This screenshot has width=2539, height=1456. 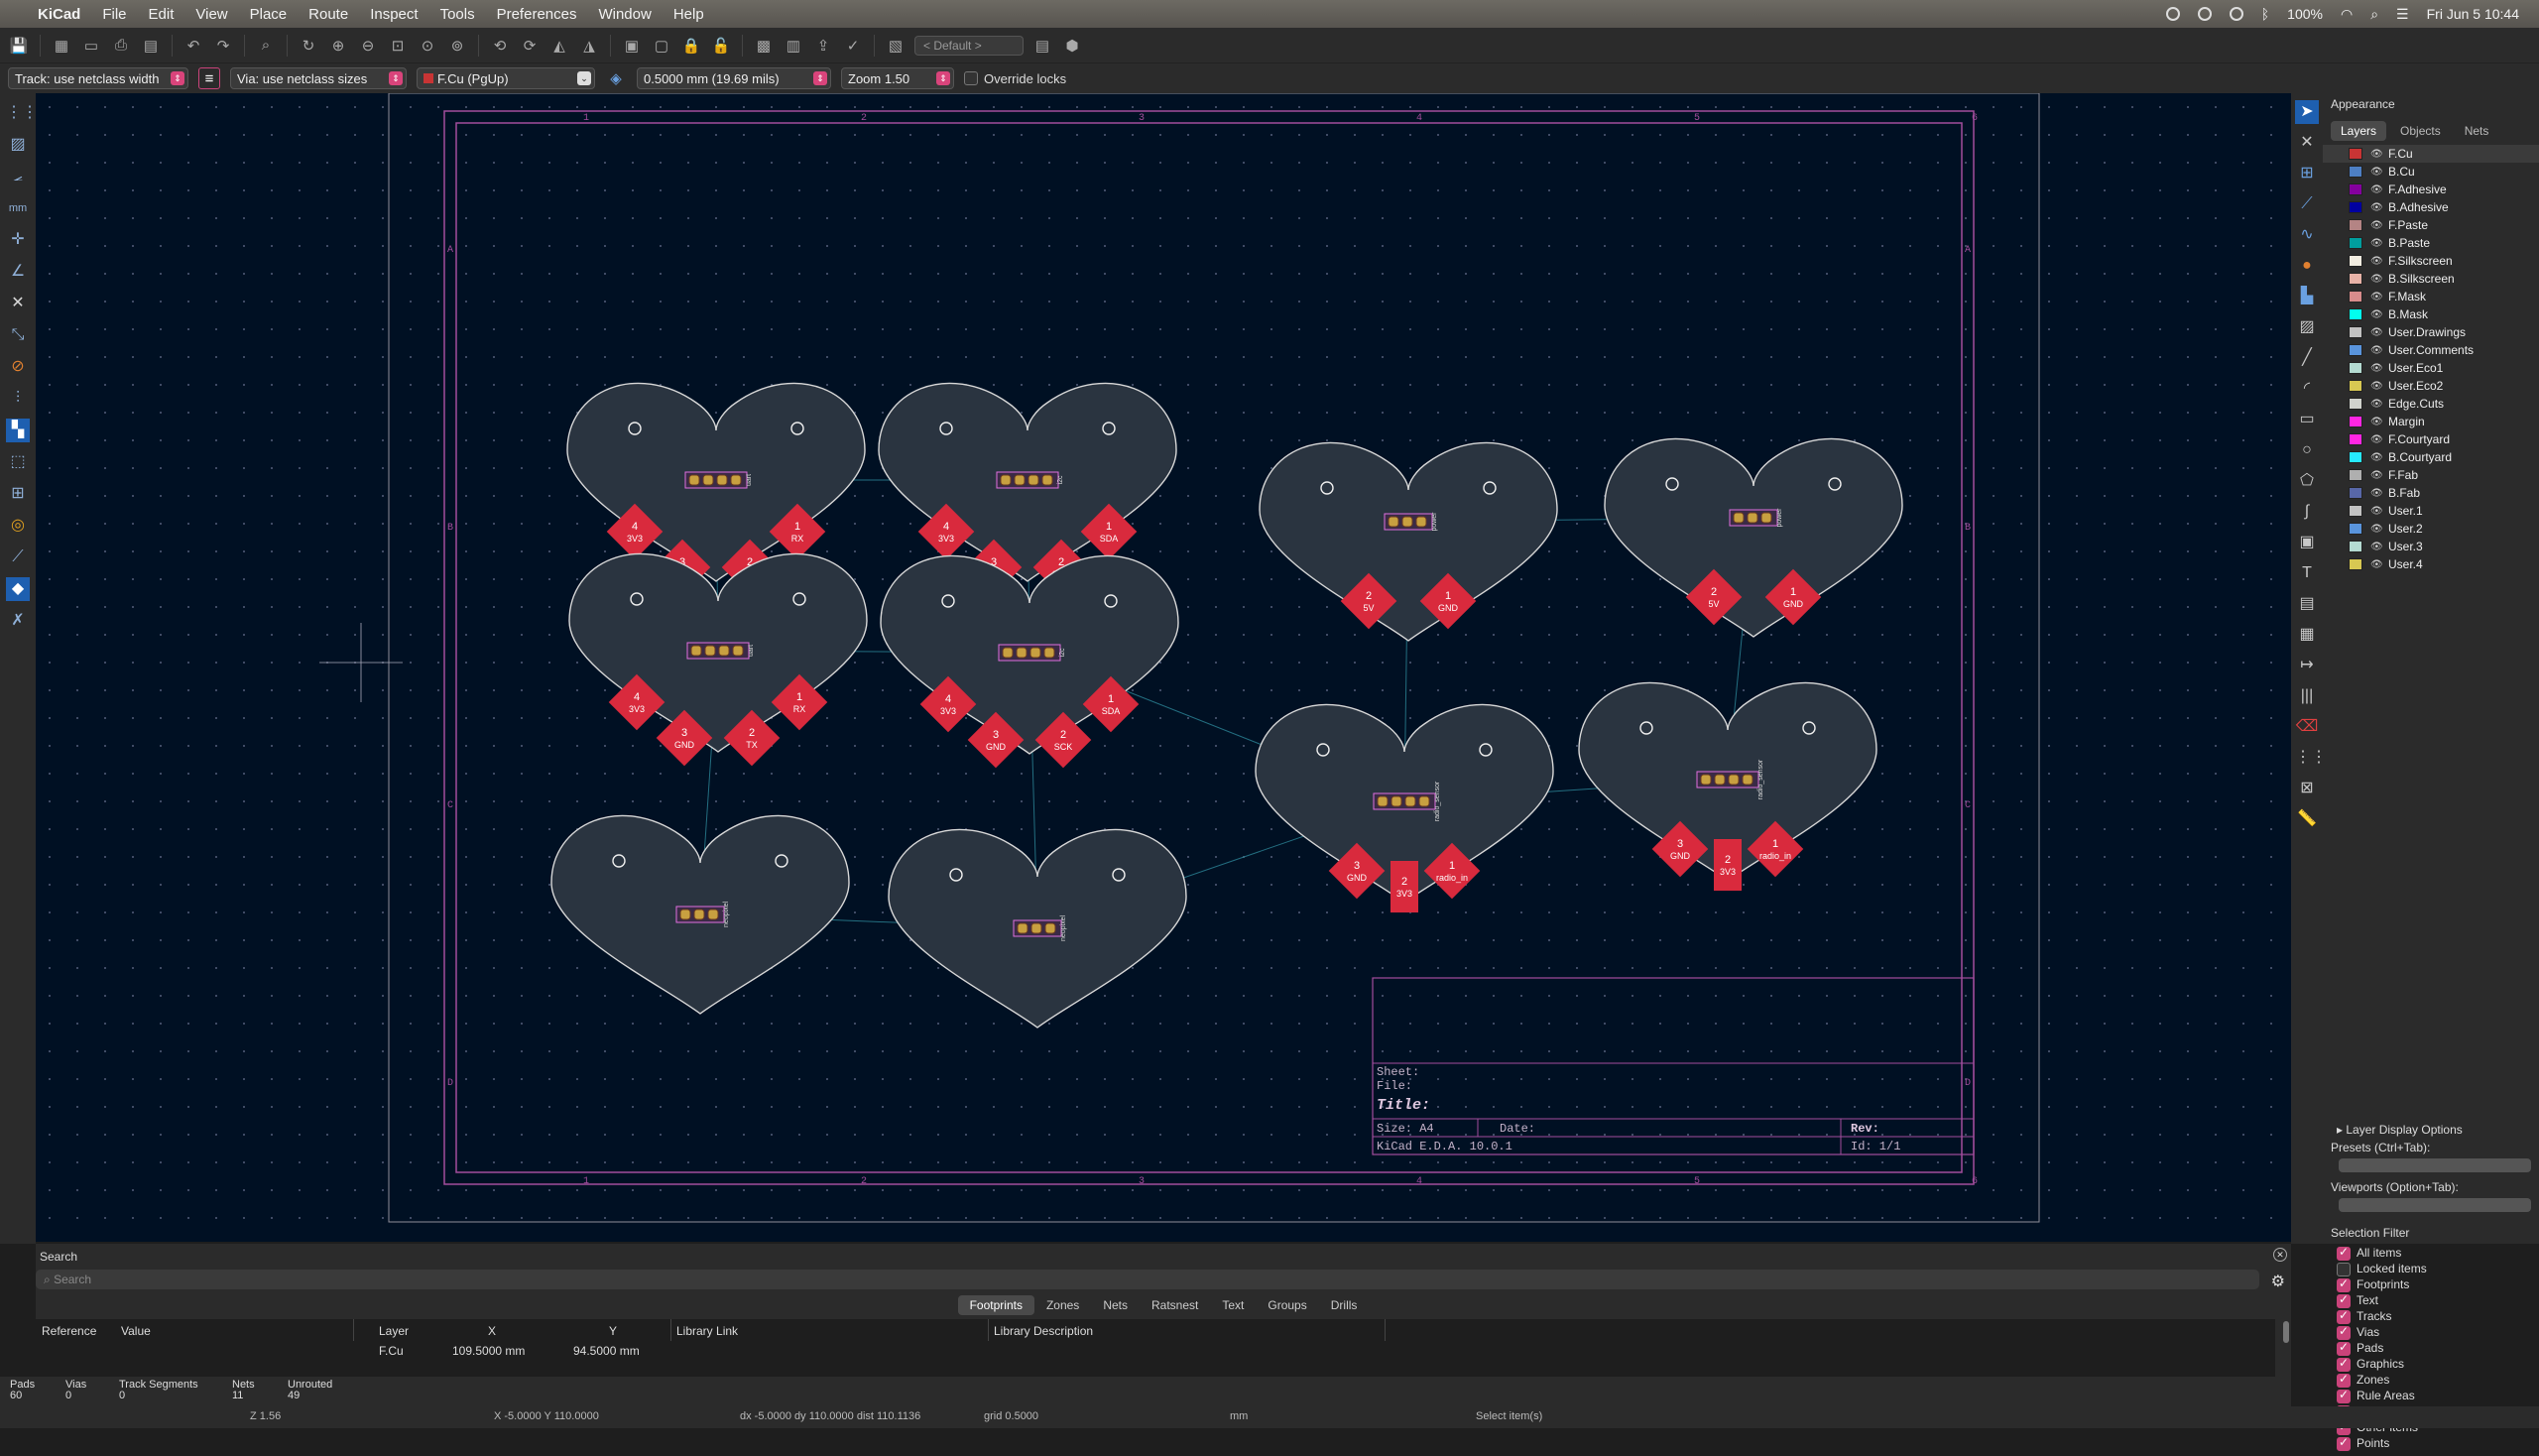 What do you see at coordinates (2431, 207) in the screenshot?
I see `layer-row-b-adhesive: 👁 B.Adhesive` at bounding box center [2431, 207].